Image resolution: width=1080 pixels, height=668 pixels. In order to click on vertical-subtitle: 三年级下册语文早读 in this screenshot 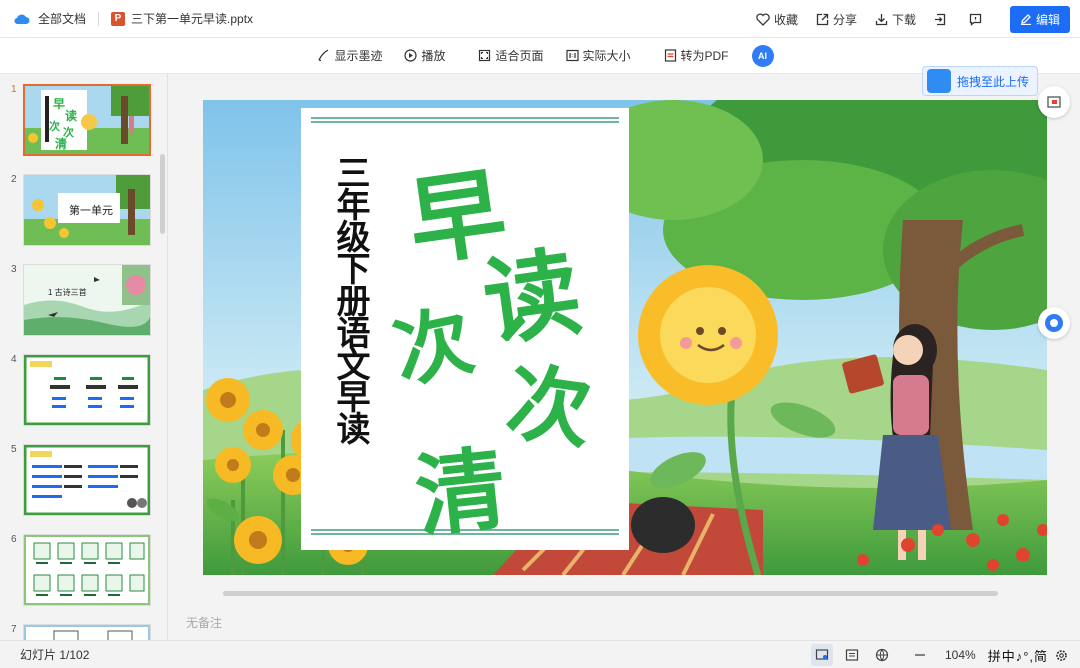, I will do `click(350, 299)`.